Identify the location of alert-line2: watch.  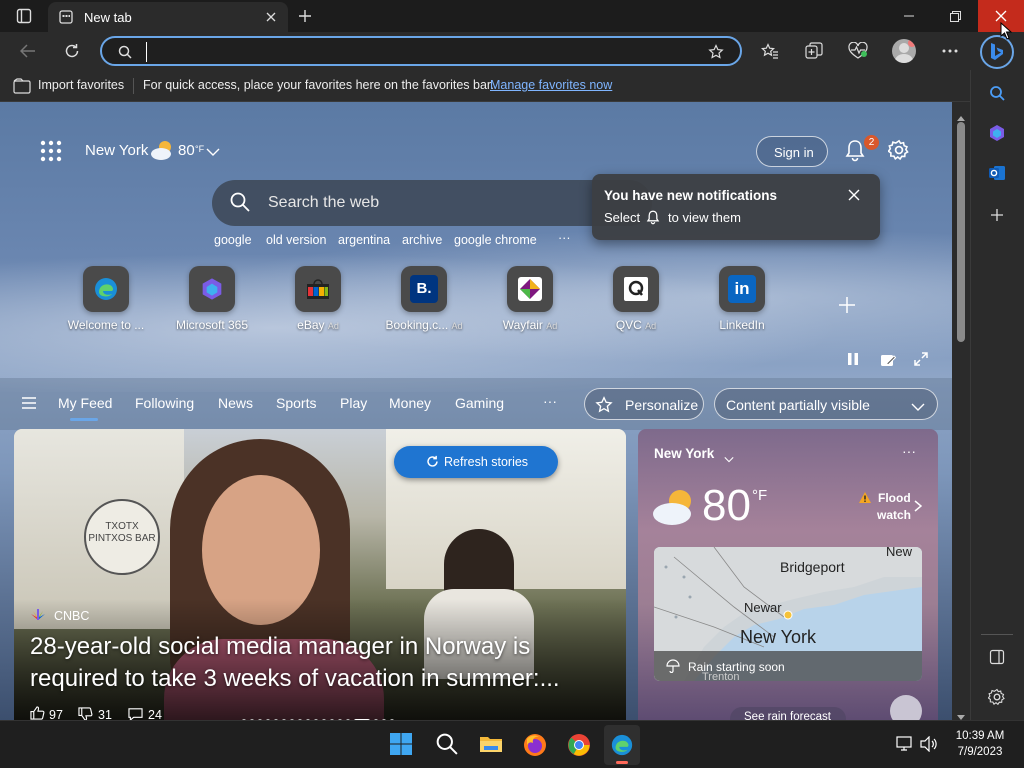
(894, 515).